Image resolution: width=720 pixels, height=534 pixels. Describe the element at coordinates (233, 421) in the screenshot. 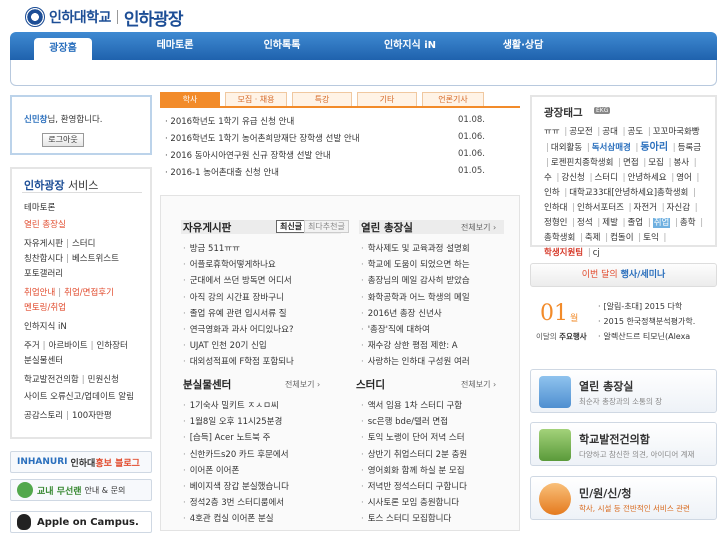

I see `lost-board-post: 1월8일 오후 11시25분경` at that location.